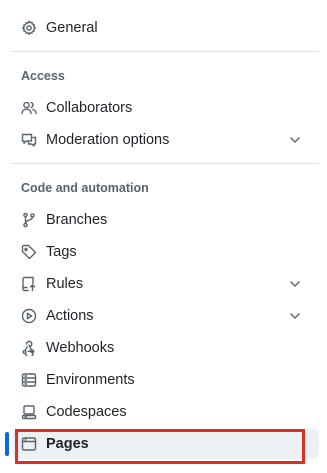  Describe the element at coordinates (165, 412) in the screenshot. I see `sidebar-item-codespaces: Codespaces` at that location.